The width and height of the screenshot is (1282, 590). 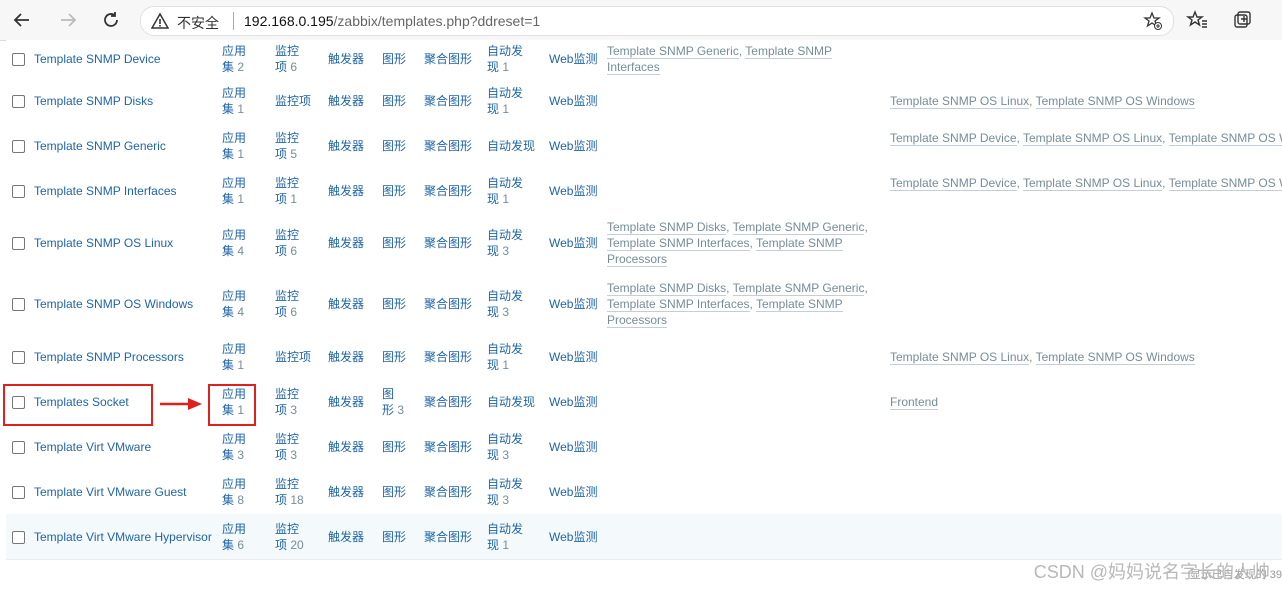 I want to click on items-link: 监控项 6, so click(x=287, y=243).